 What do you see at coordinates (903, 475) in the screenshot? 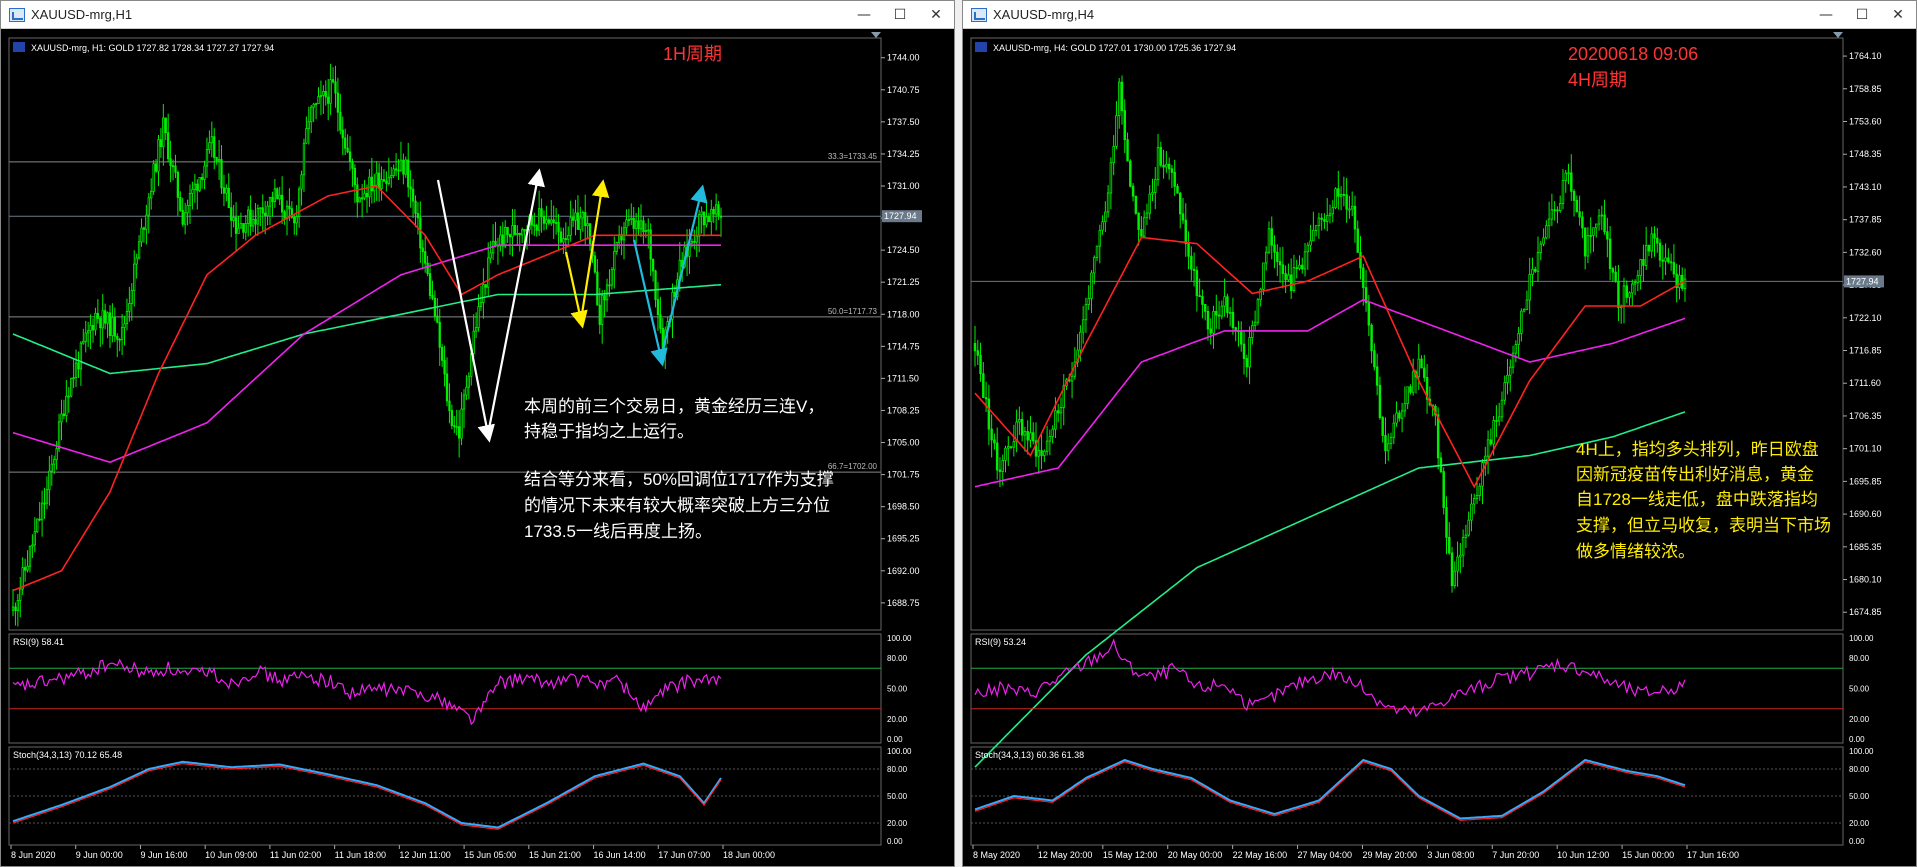
I see `price-tick-label: 1701.75` at bounding box center [903, 475].